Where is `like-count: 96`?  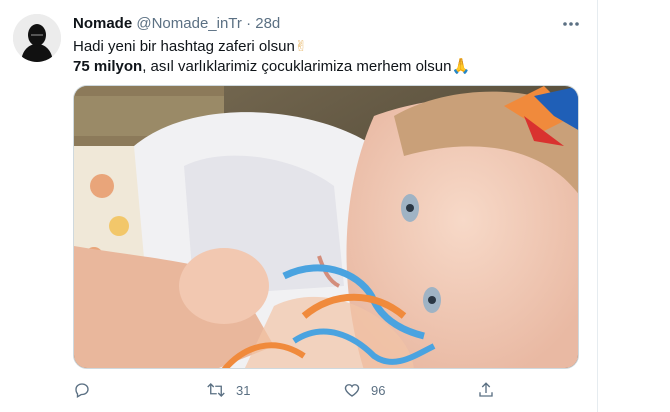 like-count: 96 is located at coordinates (378, 390).